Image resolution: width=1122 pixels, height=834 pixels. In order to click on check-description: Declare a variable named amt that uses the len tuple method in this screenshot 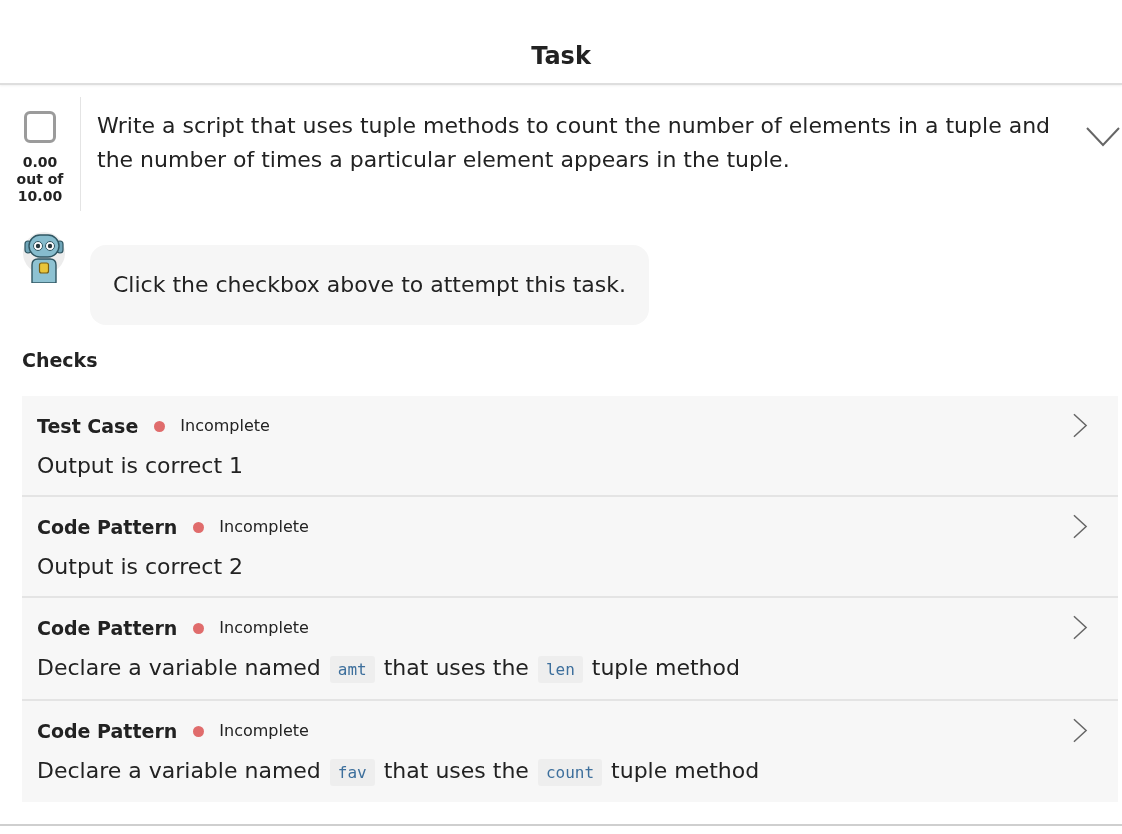, I will do `click(555, 669)`.